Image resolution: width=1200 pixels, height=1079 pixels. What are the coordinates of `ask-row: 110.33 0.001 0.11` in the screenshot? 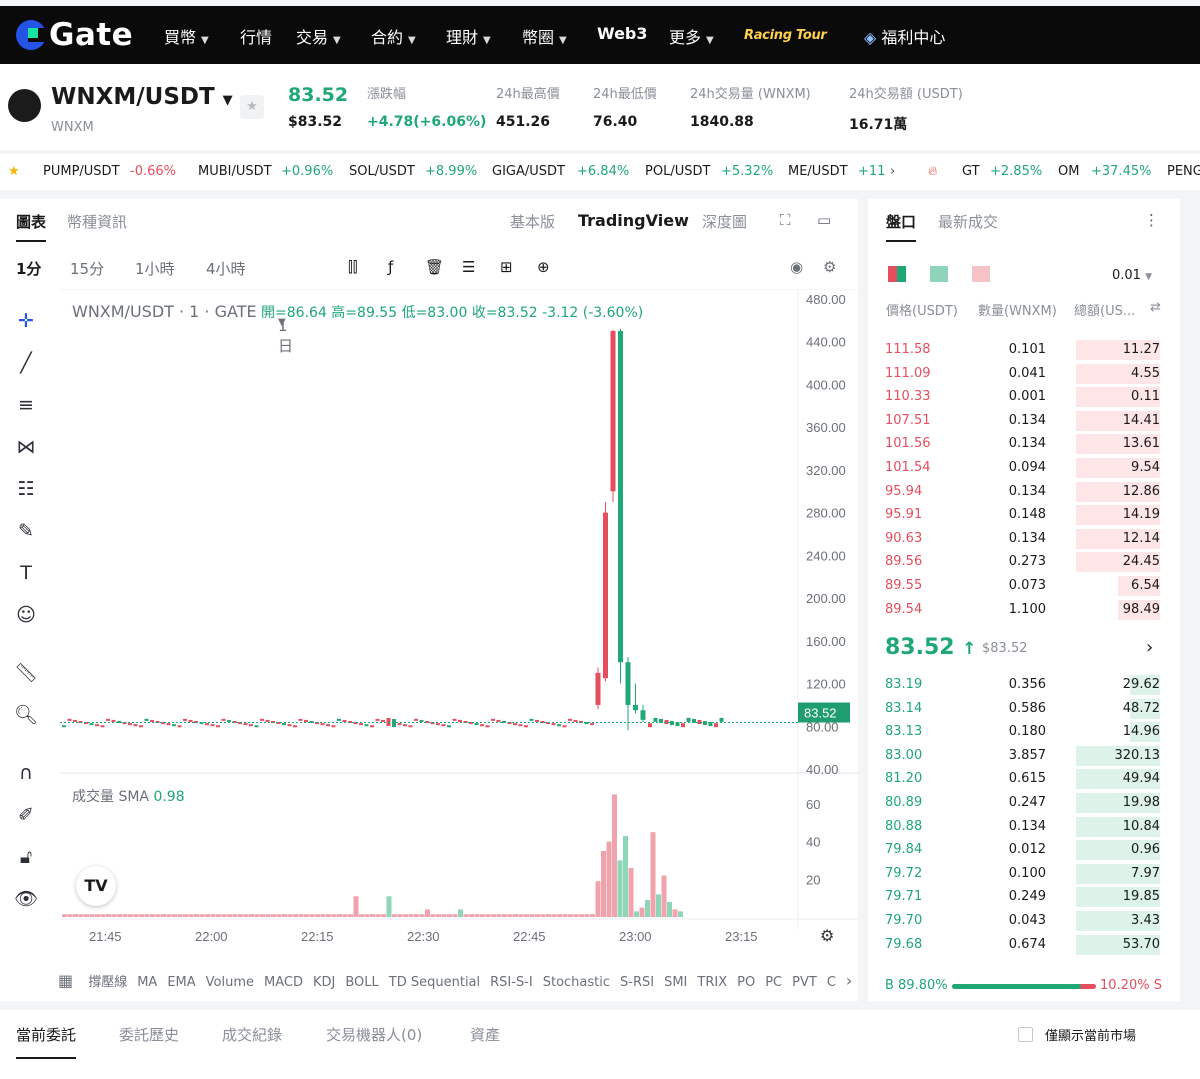 It's located at (1024, 397).